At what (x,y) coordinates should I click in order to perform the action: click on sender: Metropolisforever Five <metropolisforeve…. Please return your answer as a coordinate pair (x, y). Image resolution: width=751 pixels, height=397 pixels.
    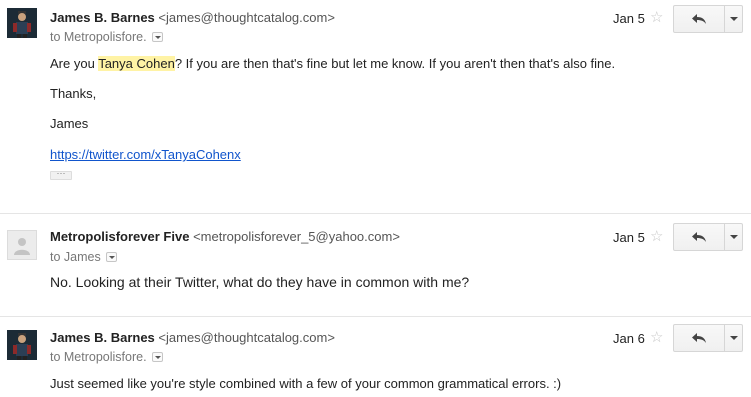
    Looking at the image, I should click on (225, 236).